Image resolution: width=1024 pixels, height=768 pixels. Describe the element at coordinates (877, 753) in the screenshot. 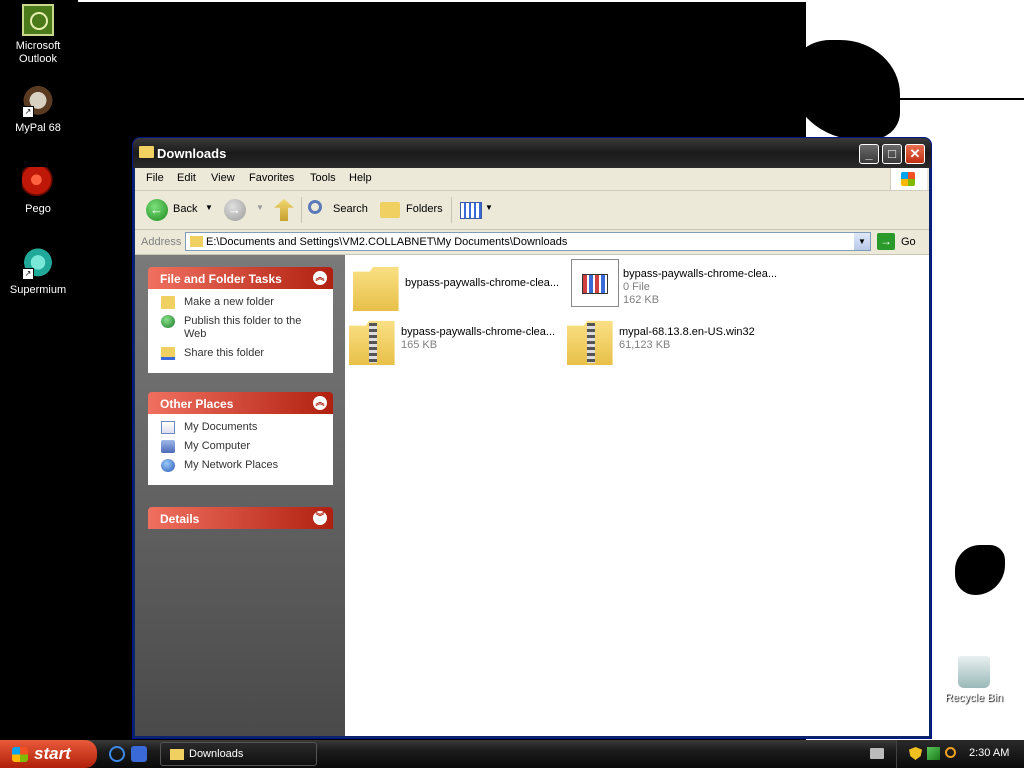

I see `keyboard-icon` at that location.